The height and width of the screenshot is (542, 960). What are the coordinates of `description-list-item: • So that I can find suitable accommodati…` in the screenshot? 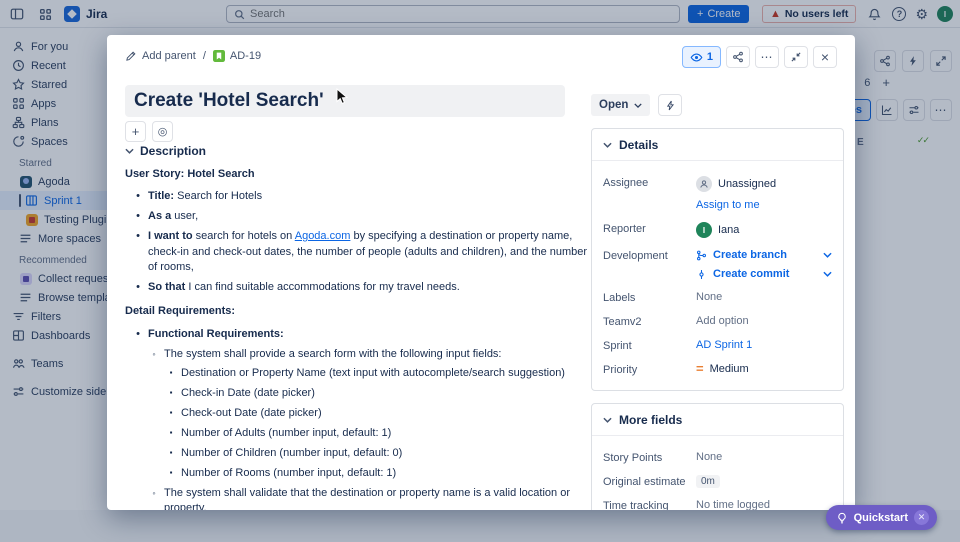 It's located at (356, 287).